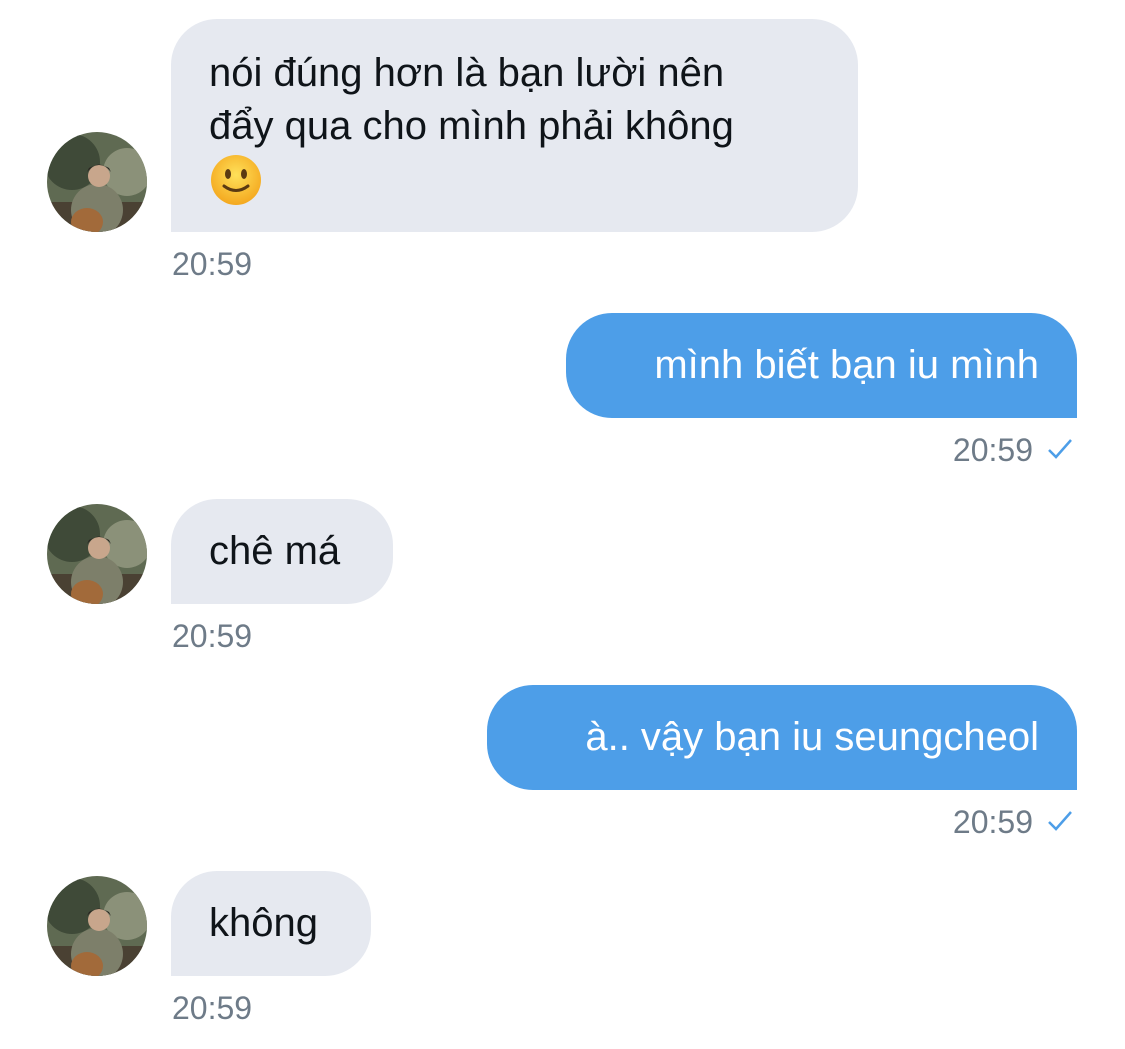  I want to click on message-text: à.. vậy bạn iu seungcheol, so click(812, 737).